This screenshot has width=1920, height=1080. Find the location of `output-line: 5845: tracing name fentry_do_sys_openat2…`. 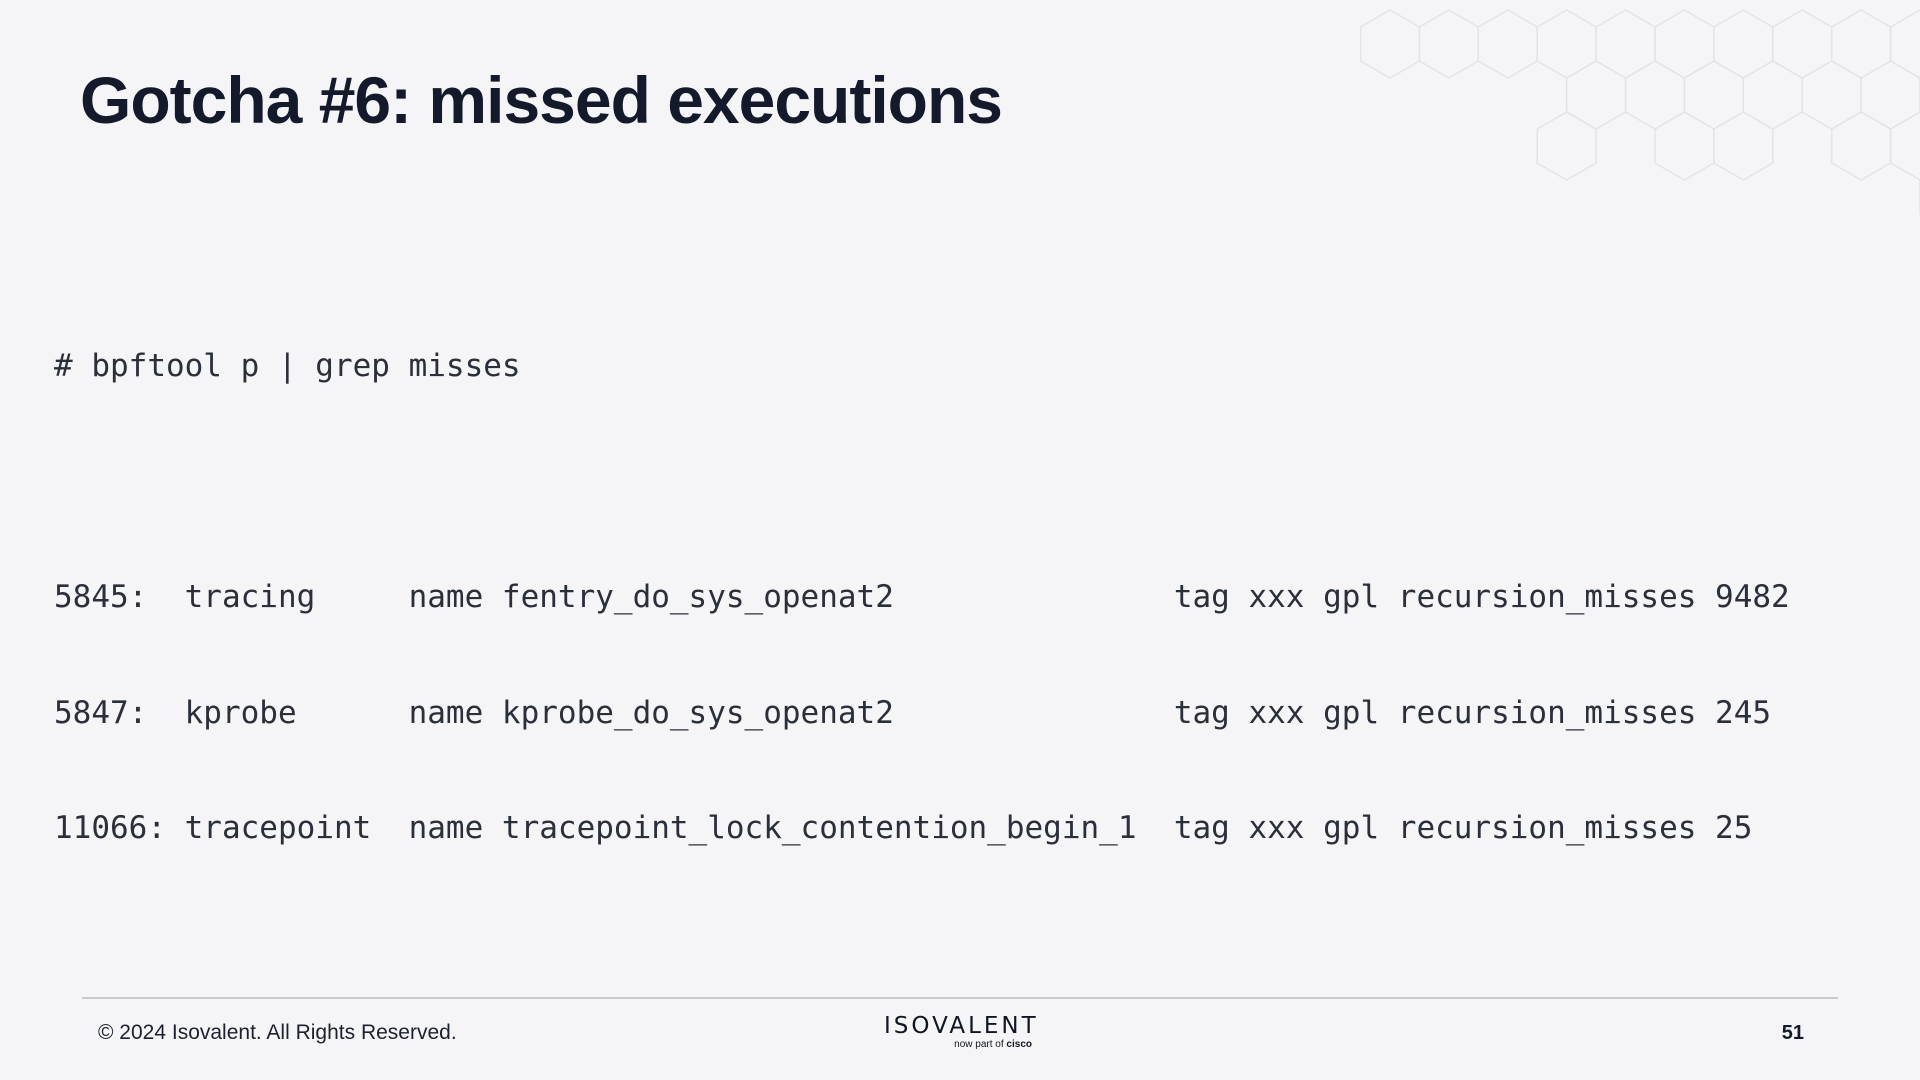

output-line: 5845: tracing name fentry_do_sys_openat2… is located at coordinates (922, 597).